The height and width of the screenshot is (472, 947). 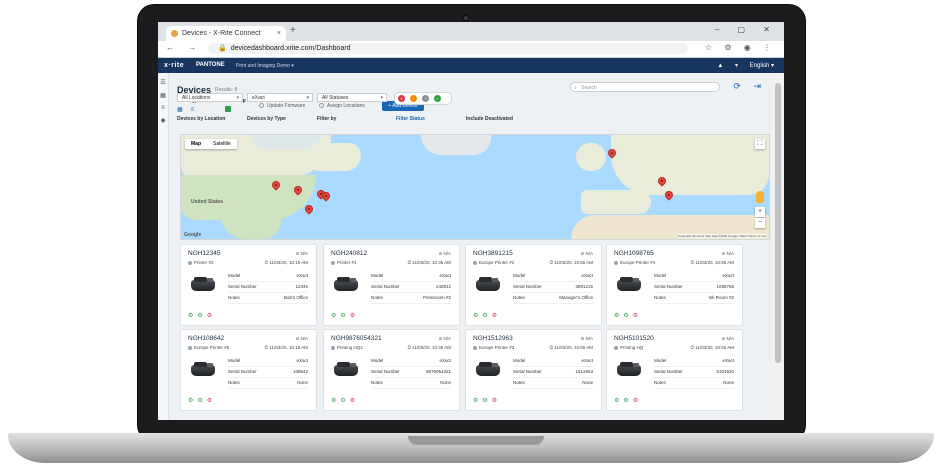 What do you see at coordinates (760, 212) in the screenshot?
I see `zoom-in-button: +` at bounding box center [760, 212].